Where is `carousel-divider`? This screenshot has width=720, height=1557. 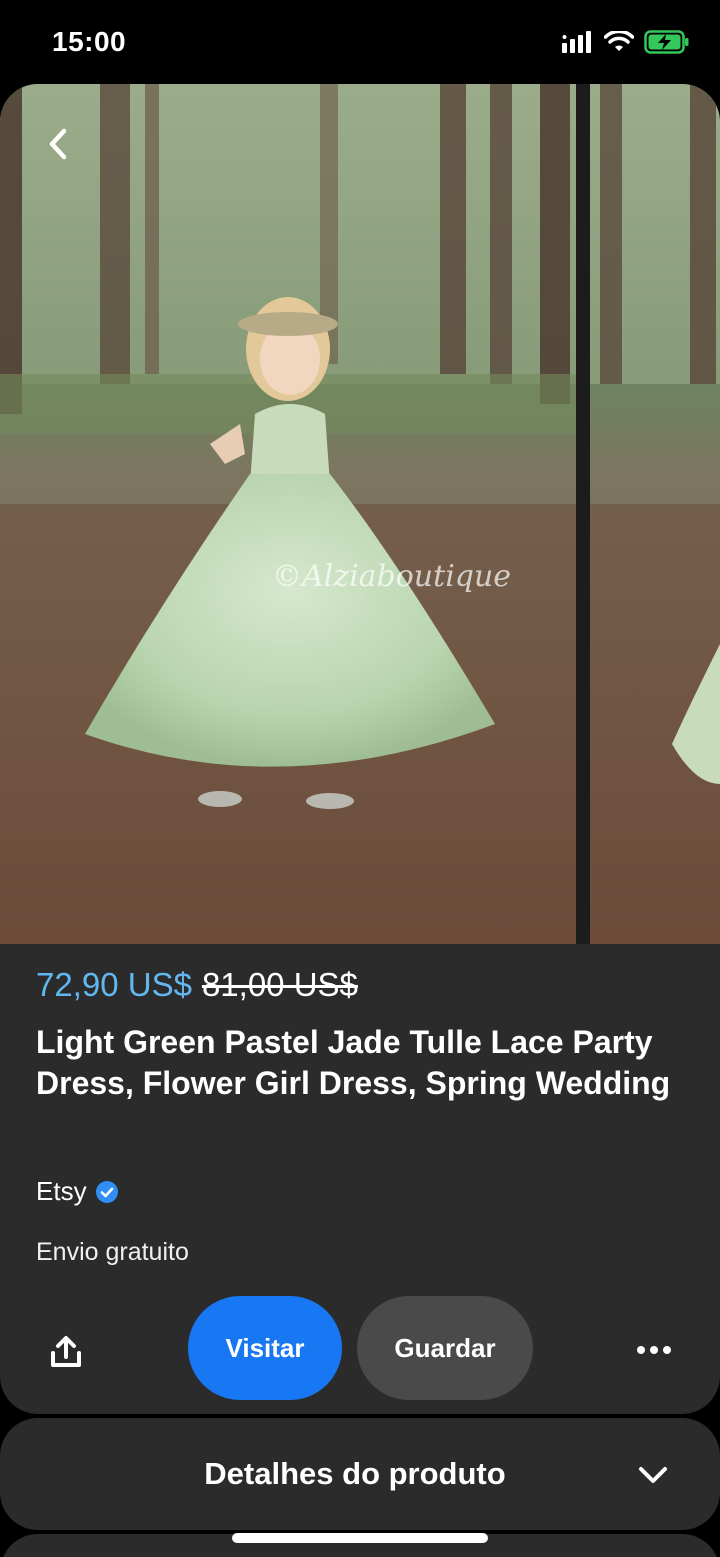 carousel-divider is located at coordinates (583, 514).